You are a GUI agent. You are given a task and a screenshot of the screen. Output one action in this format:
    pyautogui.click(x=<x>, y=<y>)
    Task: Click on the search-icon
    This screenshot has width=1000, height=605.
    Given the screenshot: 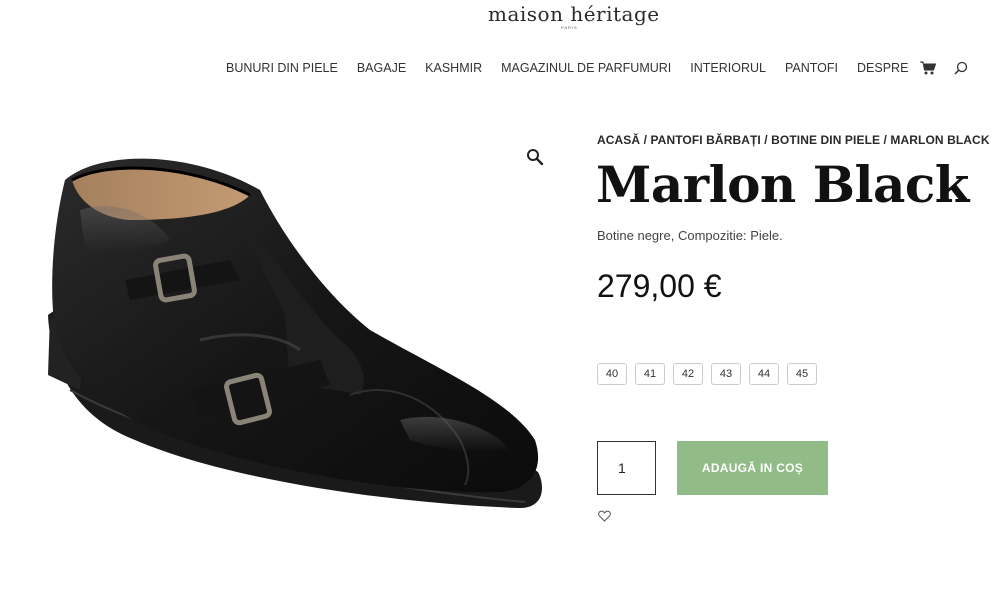 What is the action you would take?
    pyautogui.click(x=961, y=68)
    